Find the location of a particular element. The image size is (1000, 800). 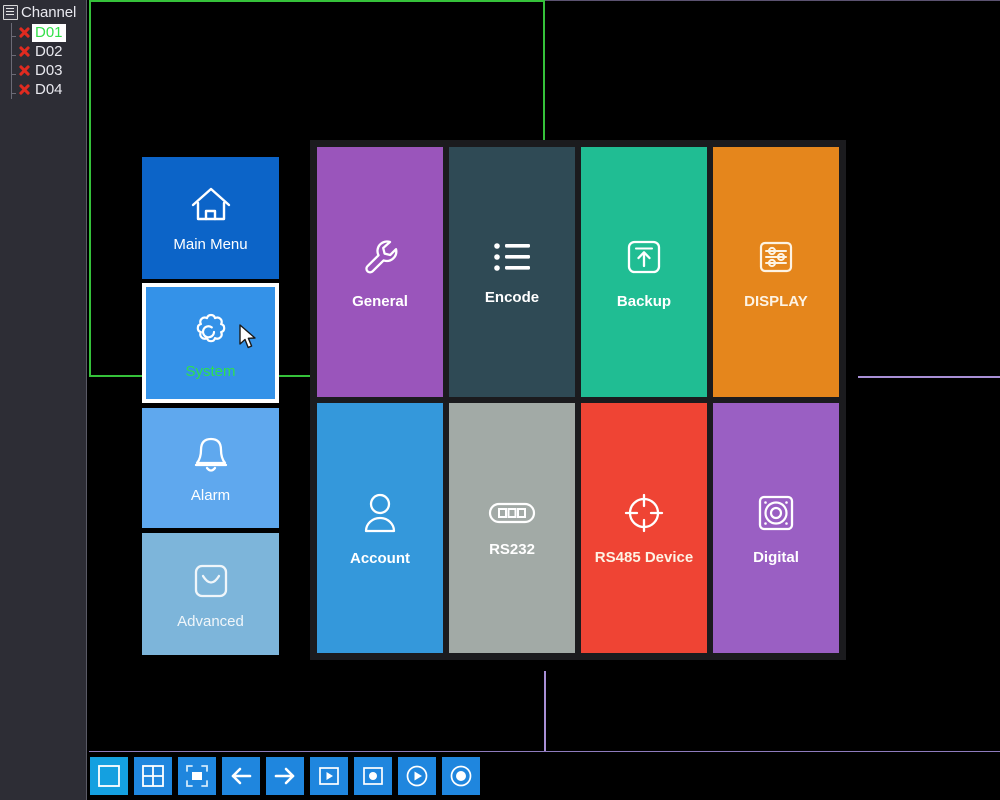

purple-right-guide-line is located at coordinates (929, 377).